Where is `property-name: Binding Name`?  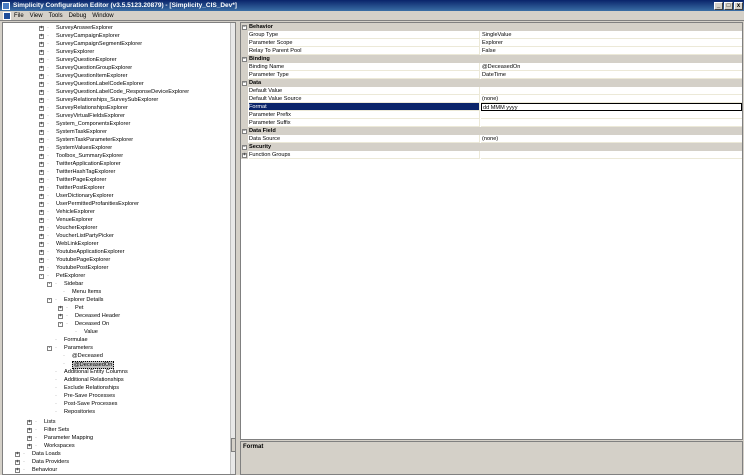 property-name: Binding Name is located at coordinates (364, 67).